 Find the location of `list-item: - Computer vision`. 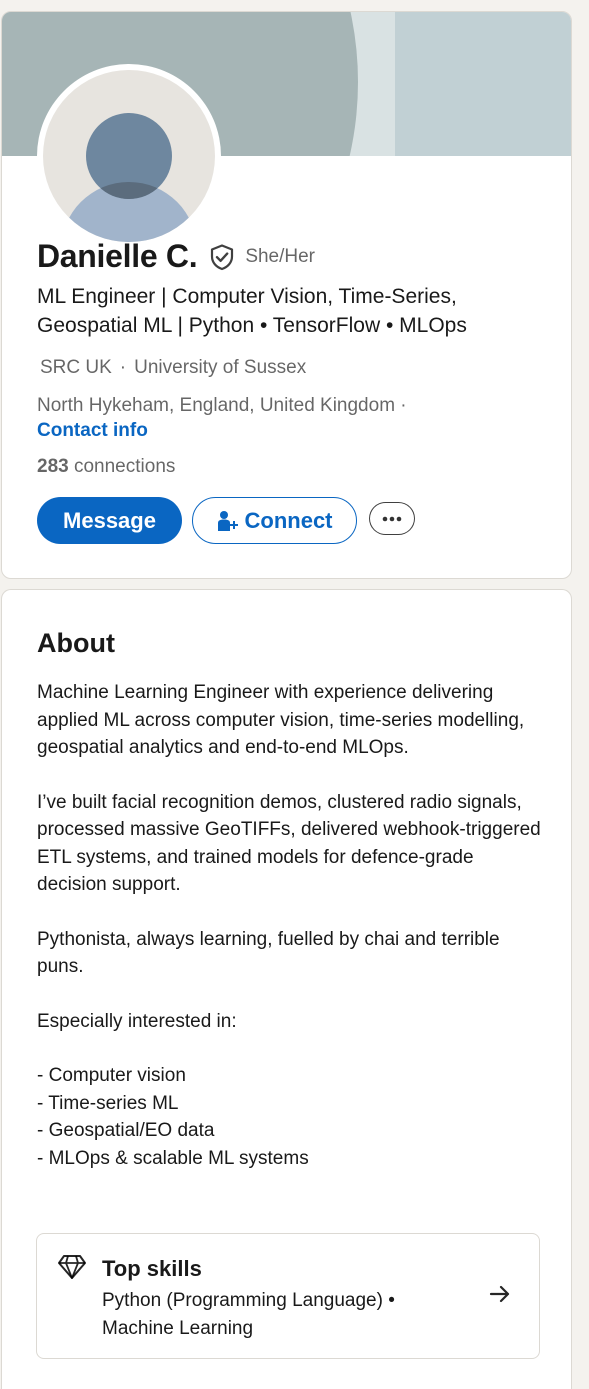

list-item: - Computer vision is located at coordinates (111, 1075).